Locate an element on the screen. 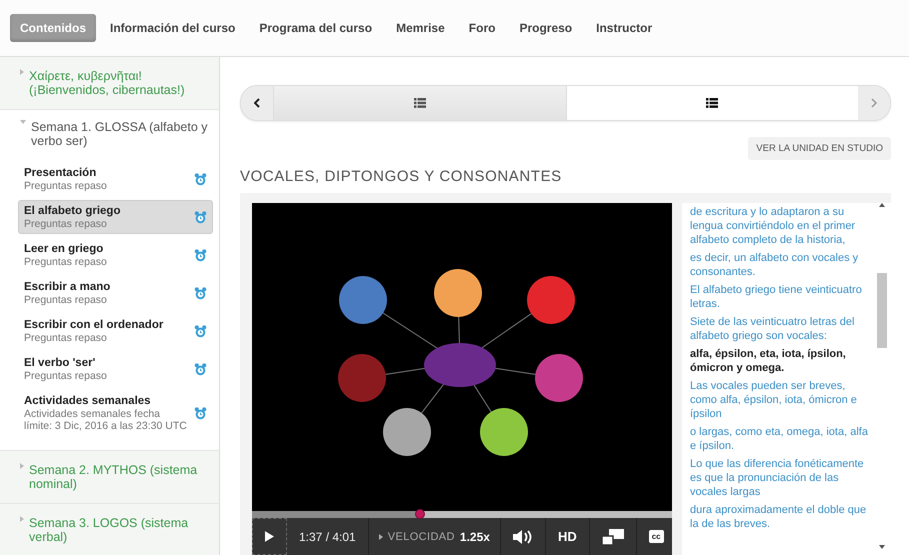 This screenshot has height=555, width=909. studio-button: VER LA UNIDAD EN STUDIO is located at coordinates (819, 148).